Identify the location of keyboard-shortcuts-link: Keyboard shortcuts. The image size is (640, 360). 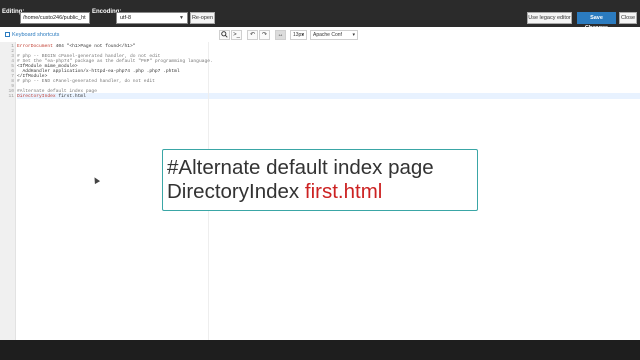
(32, 35).